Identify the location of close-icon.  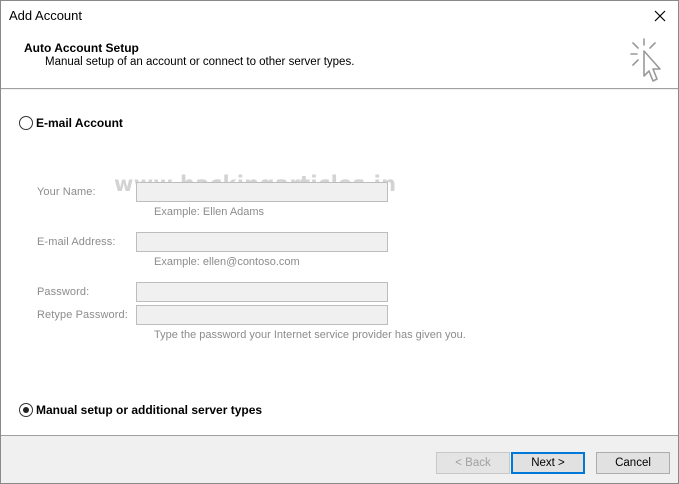
(660, 16).